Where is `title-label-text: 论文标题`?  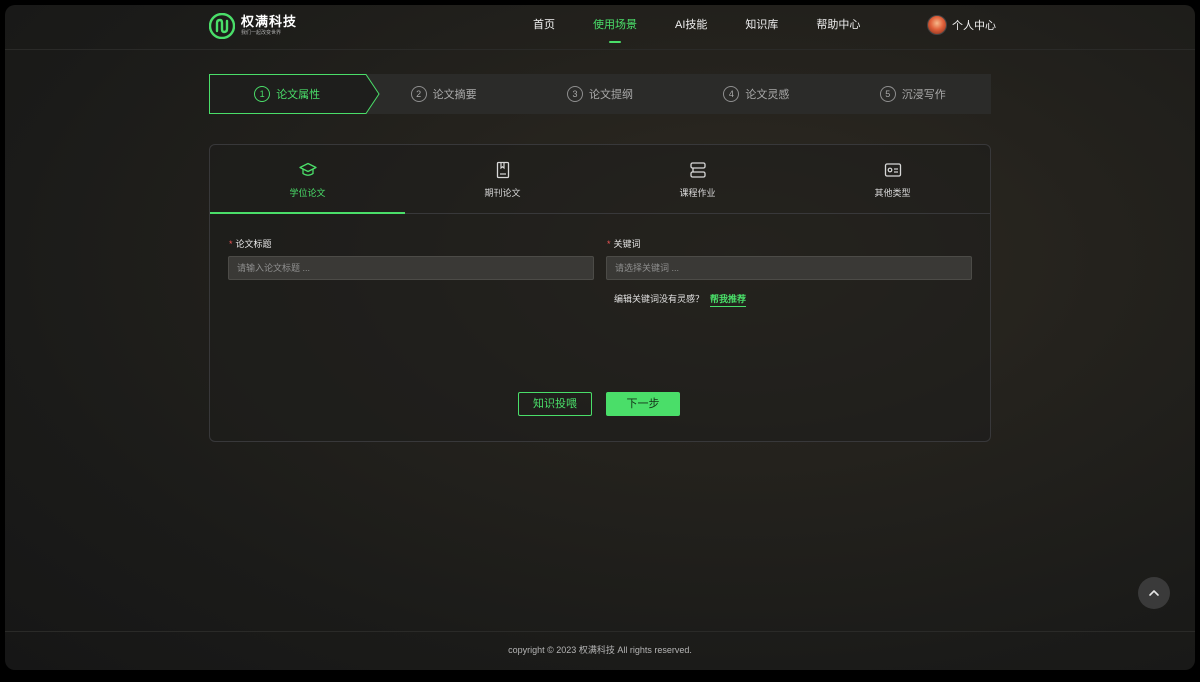 title-label-text: 论文标题 is located at coordinates (253, 244).